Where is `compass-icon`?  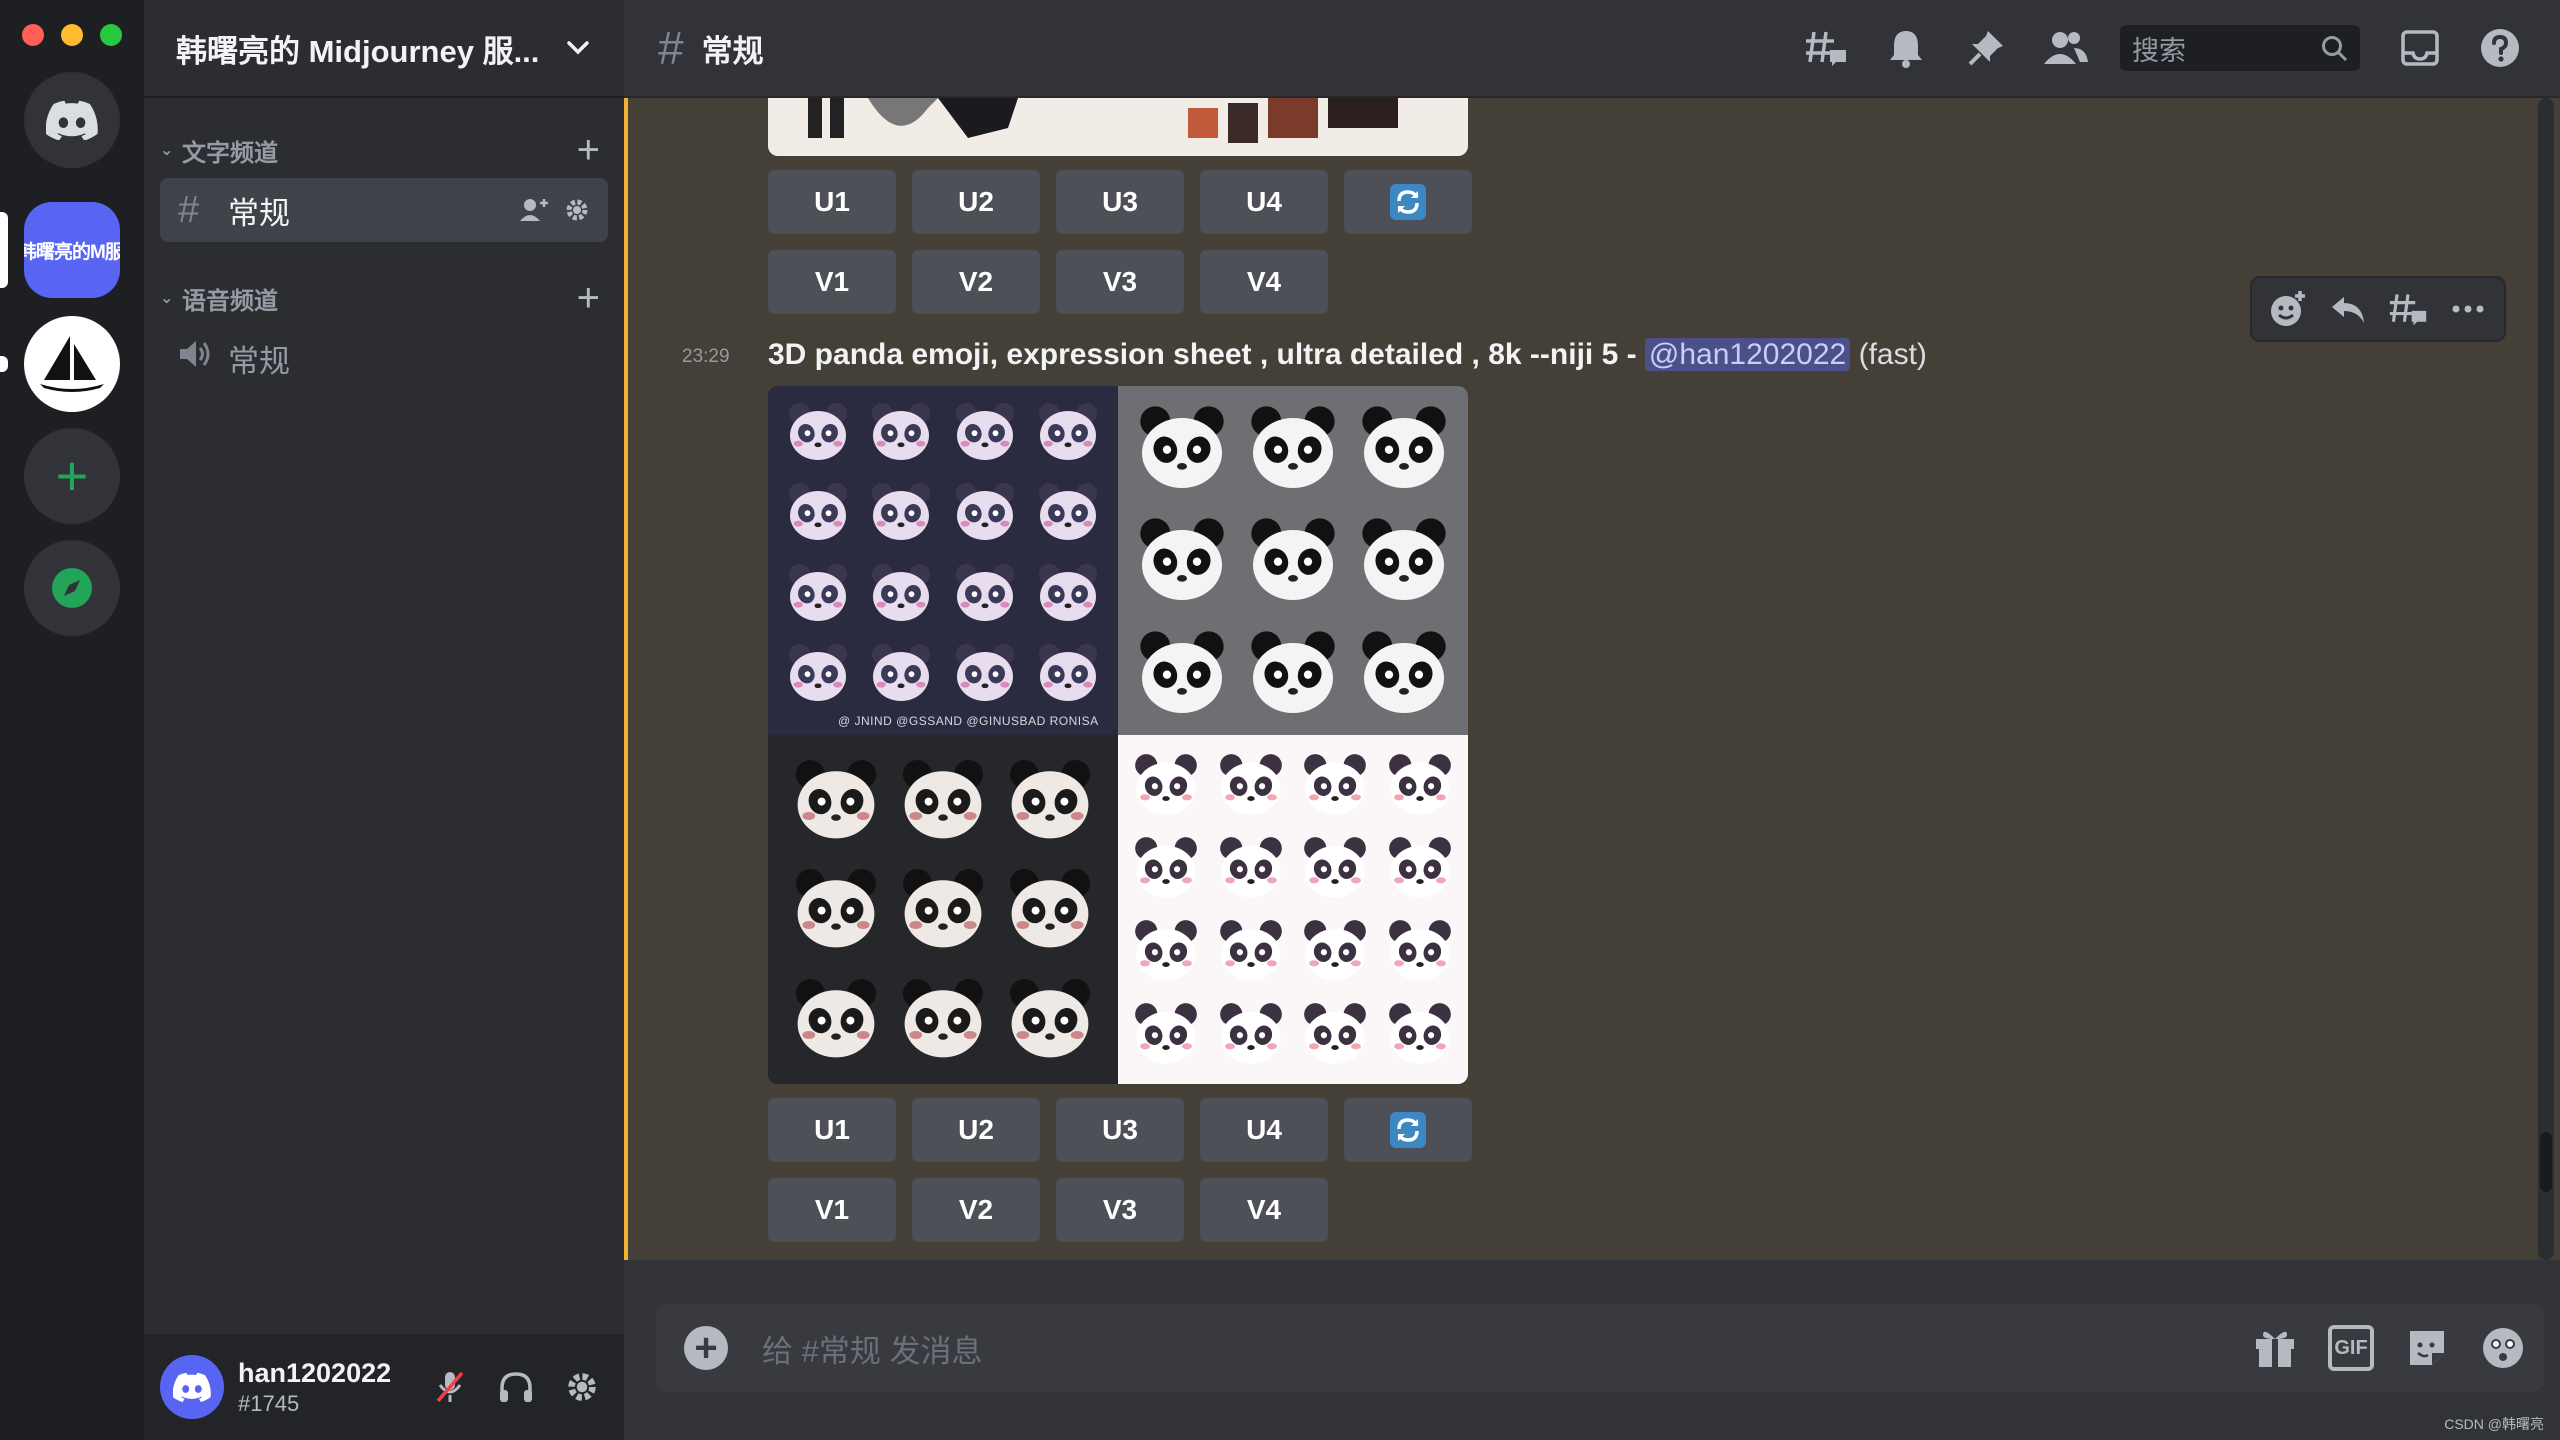
compass-icon is located at coordinates (72, 588).